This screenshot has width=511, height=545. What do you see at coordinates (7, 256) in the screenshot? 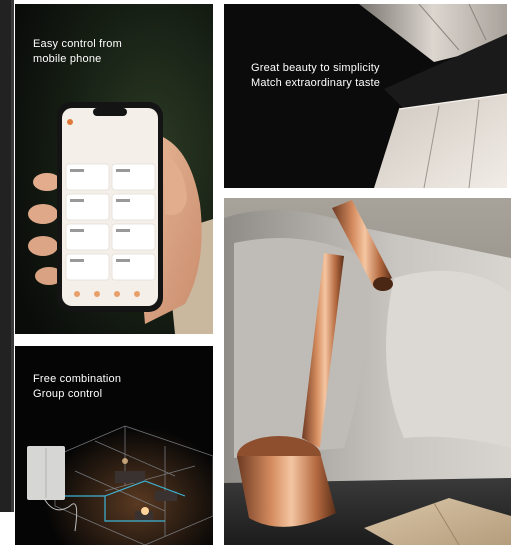
I see `left-edge-strip` at bounding box center [7, 256].